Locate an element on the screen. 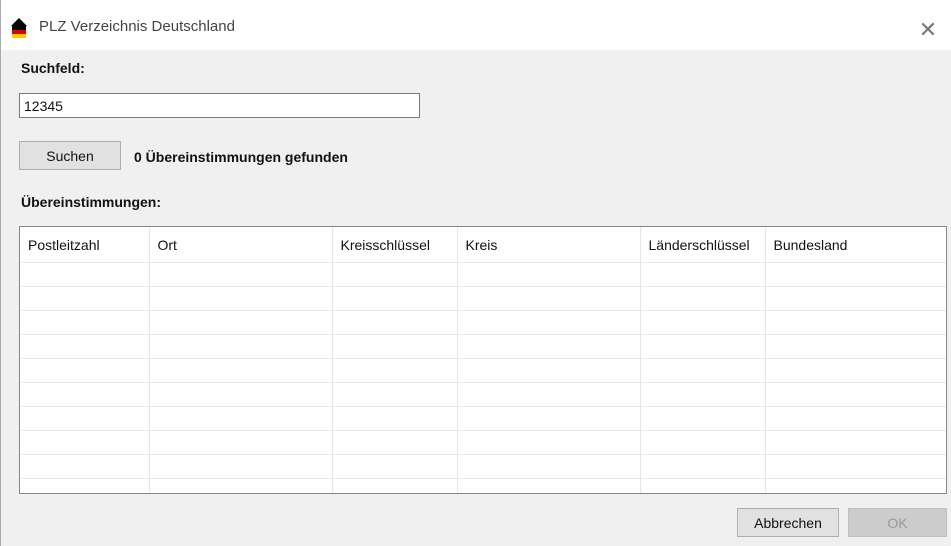  search-field-label: Suchfeld: is located at coordinates (53, 68).